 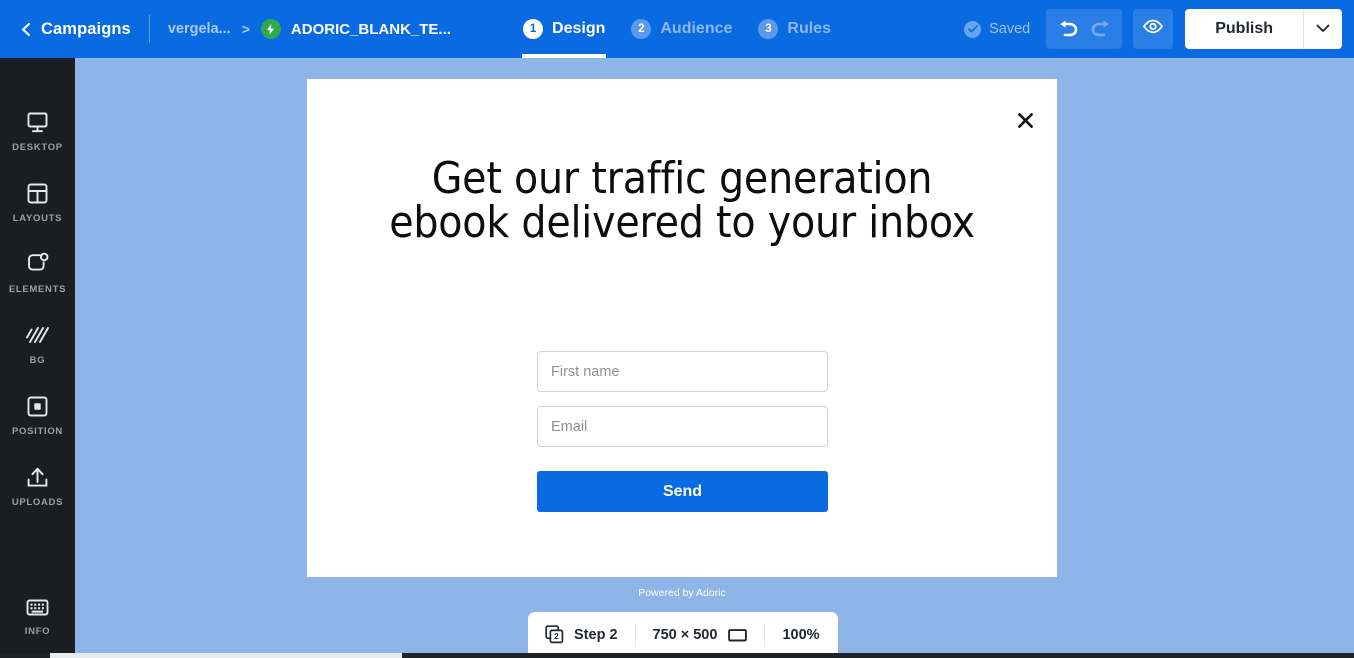 I want to click on redo-arrow-icon, so click(x=1101, y=29).